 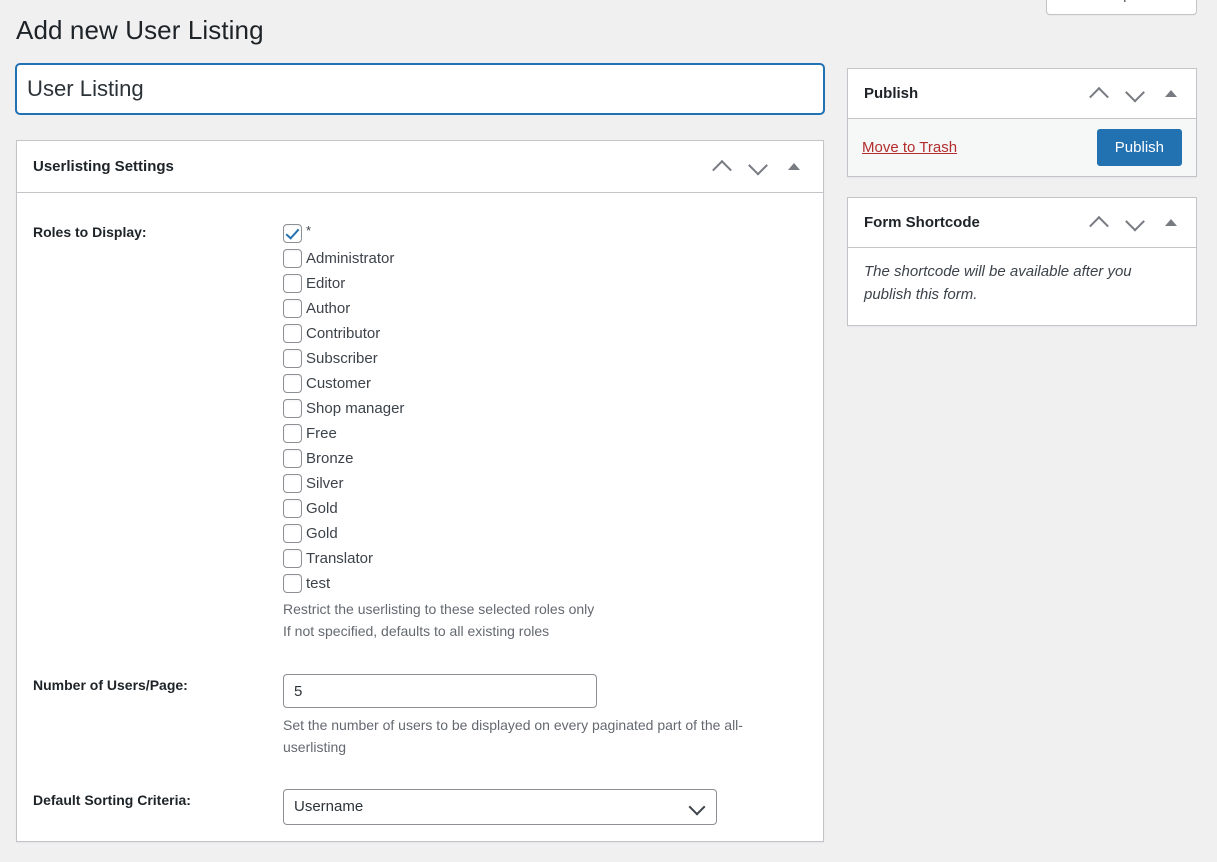 I want to click on metabox-handle-actions, so click(x=758, y=167).